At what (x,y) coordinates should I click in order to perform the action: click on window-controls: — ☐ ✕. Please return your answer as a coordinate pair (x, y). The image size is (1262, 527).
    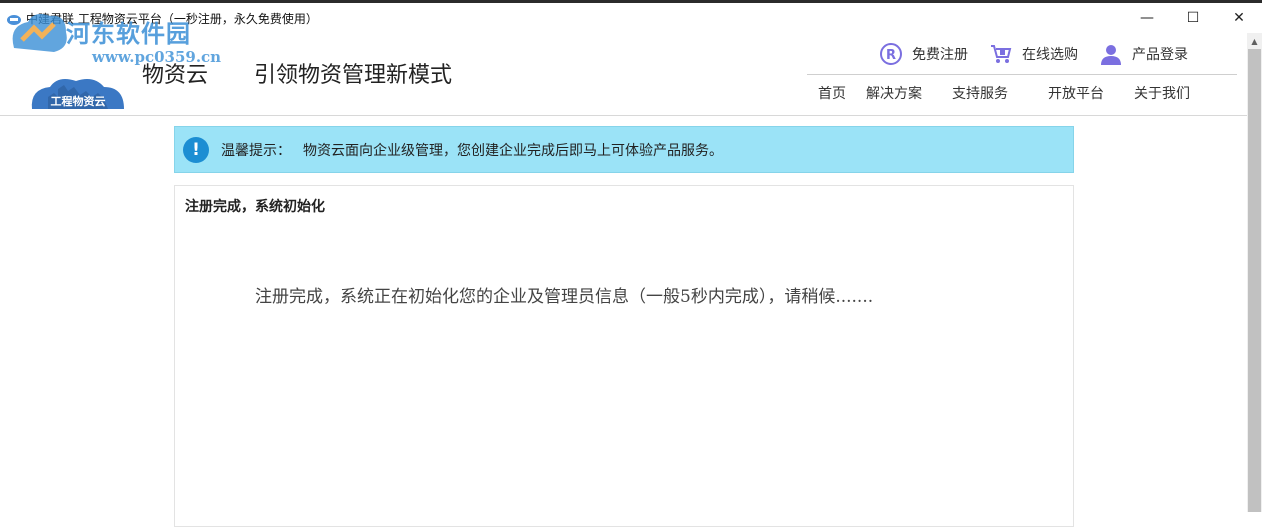
    Looking at the image, I should click on (1193, 18).